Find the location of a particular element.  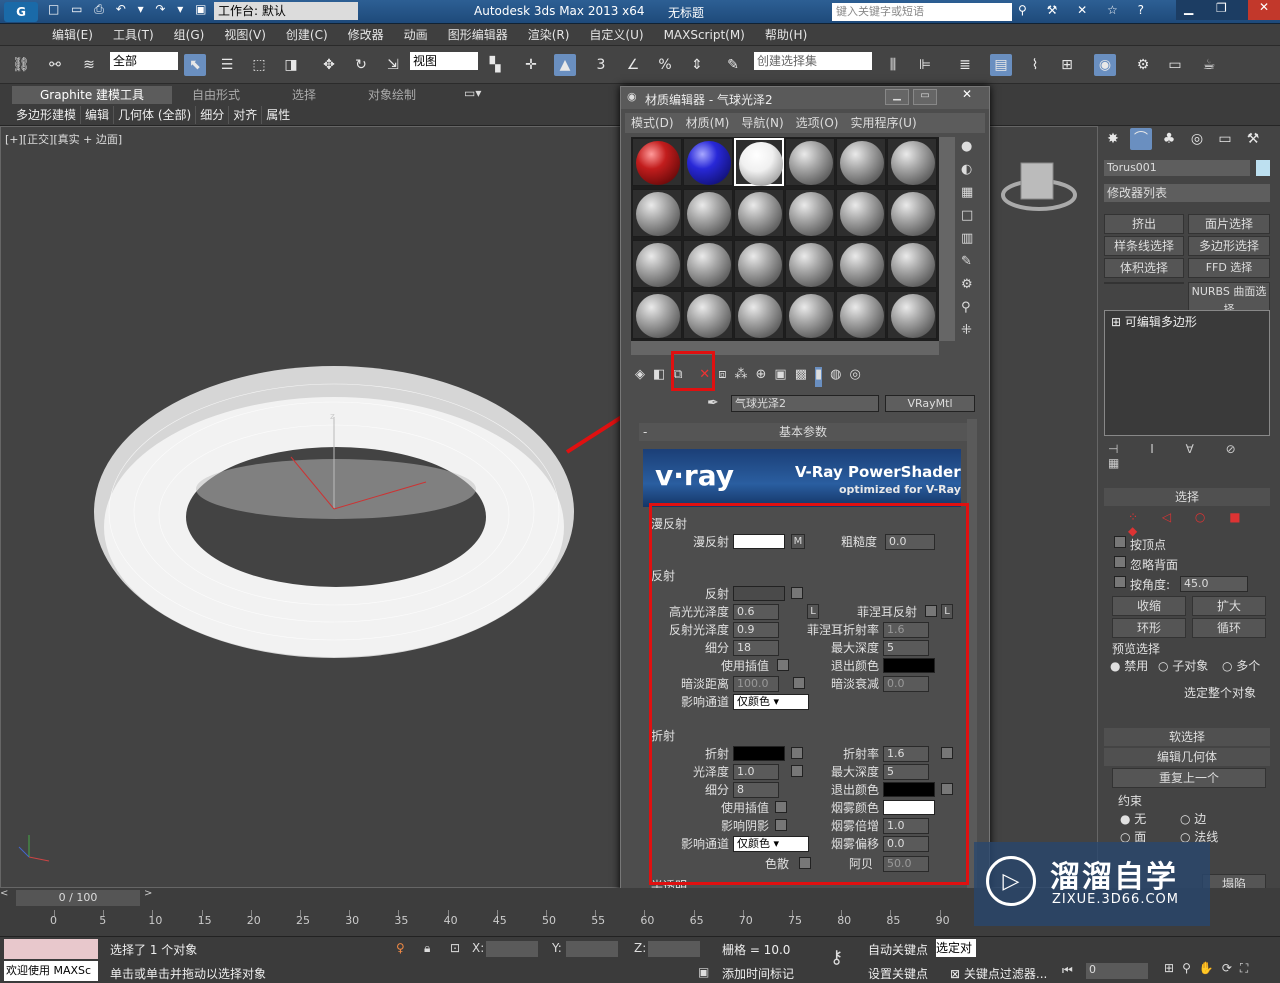

ring-button: 环形 is located at coordinates (1149, 628).